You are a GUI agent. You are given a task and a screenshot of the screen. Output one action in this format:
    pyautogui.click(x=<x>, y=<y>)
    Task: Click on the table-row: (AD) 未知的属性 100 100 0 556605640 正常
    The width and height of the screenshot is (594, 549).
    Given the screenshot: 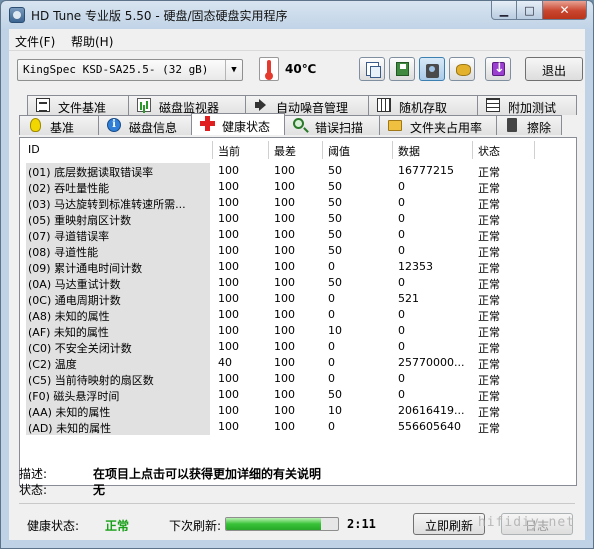 What is the action you would take?
    pyautogui.click(x=299, y=427)
    